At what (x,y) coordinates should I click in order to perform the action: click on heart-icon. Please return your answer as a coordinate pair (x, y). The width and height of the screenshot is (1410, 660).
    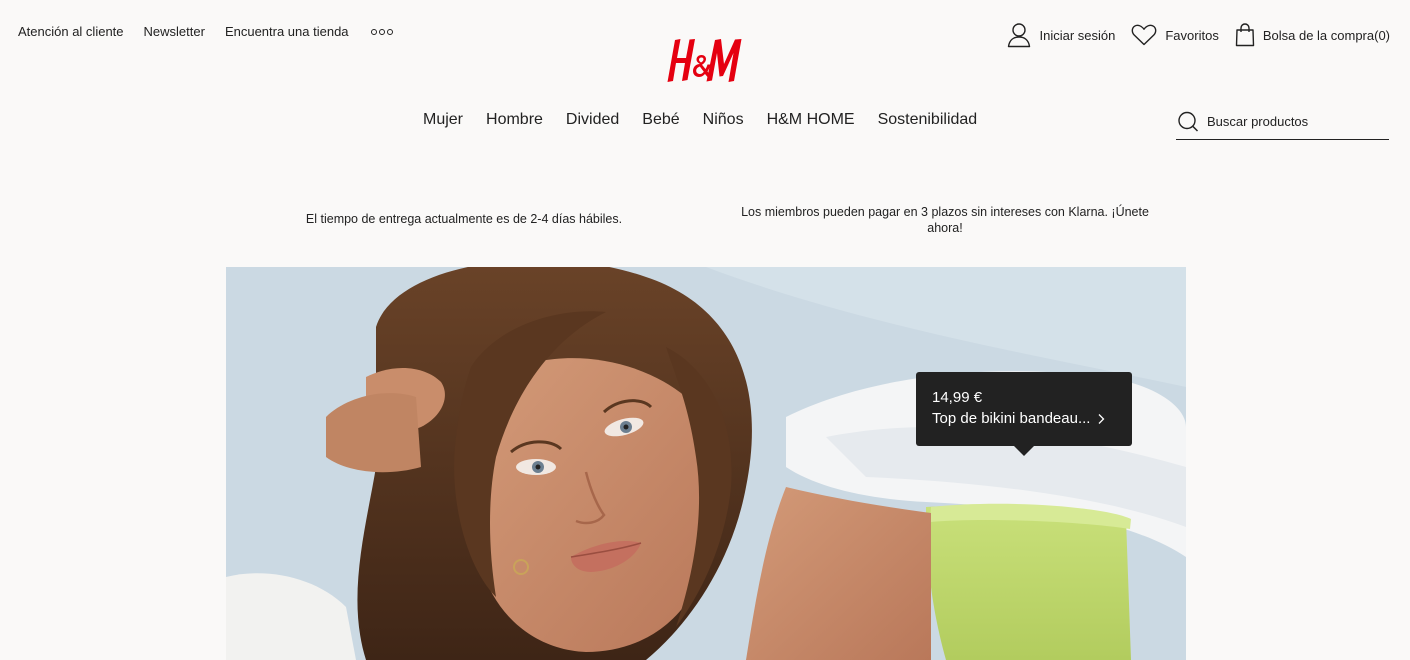
    Looking at the image, I should click on (1144, 35).